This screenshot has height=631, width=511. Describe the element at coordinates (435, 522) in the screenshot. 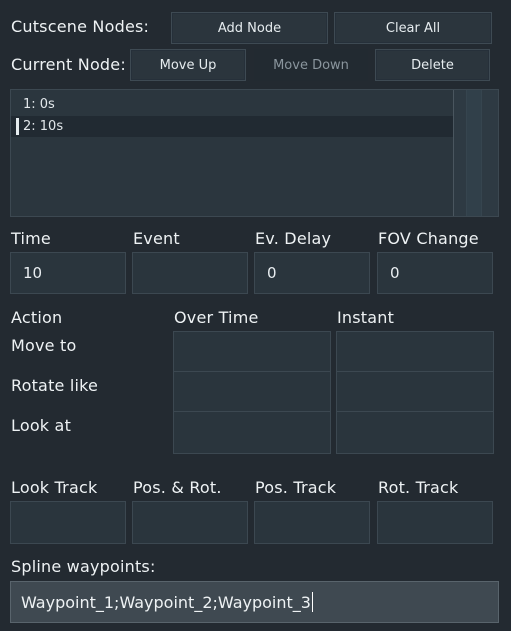

I see `rot-track-field` at that location.